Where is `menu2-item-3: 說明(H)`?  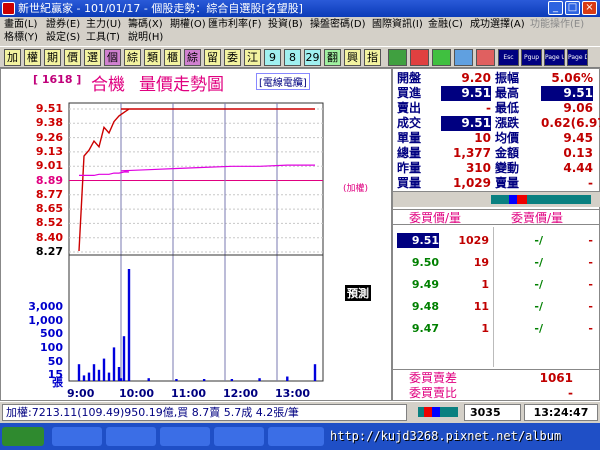 menu2-item-3: 說明(H) is located at coordinates (145, 37).